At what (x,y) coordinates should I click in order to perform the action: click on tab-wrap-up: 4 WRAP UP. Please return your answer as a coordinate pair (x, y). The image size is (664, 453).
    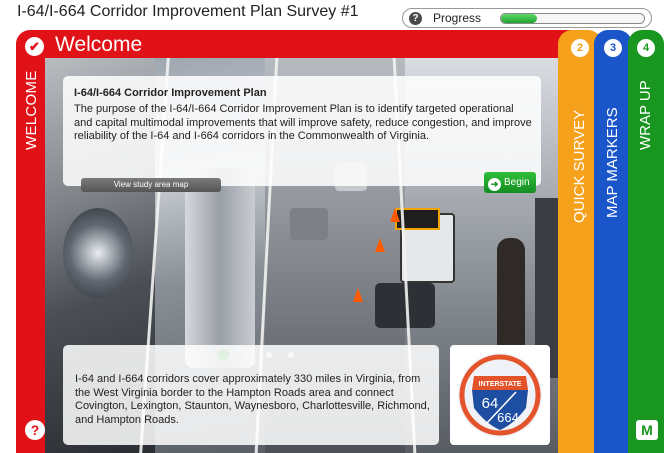
    Looking at the image, I should click on (646, 241).